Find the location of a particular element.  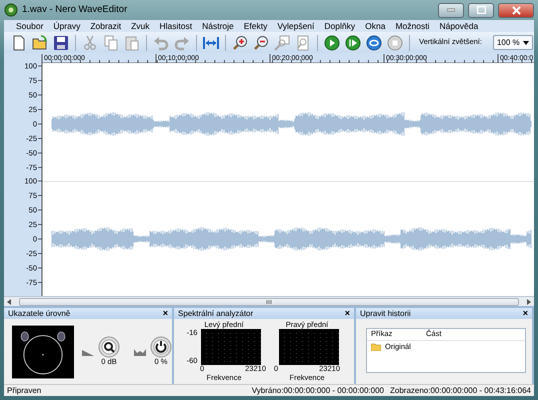

close-button is located at coordinates (516, 10).